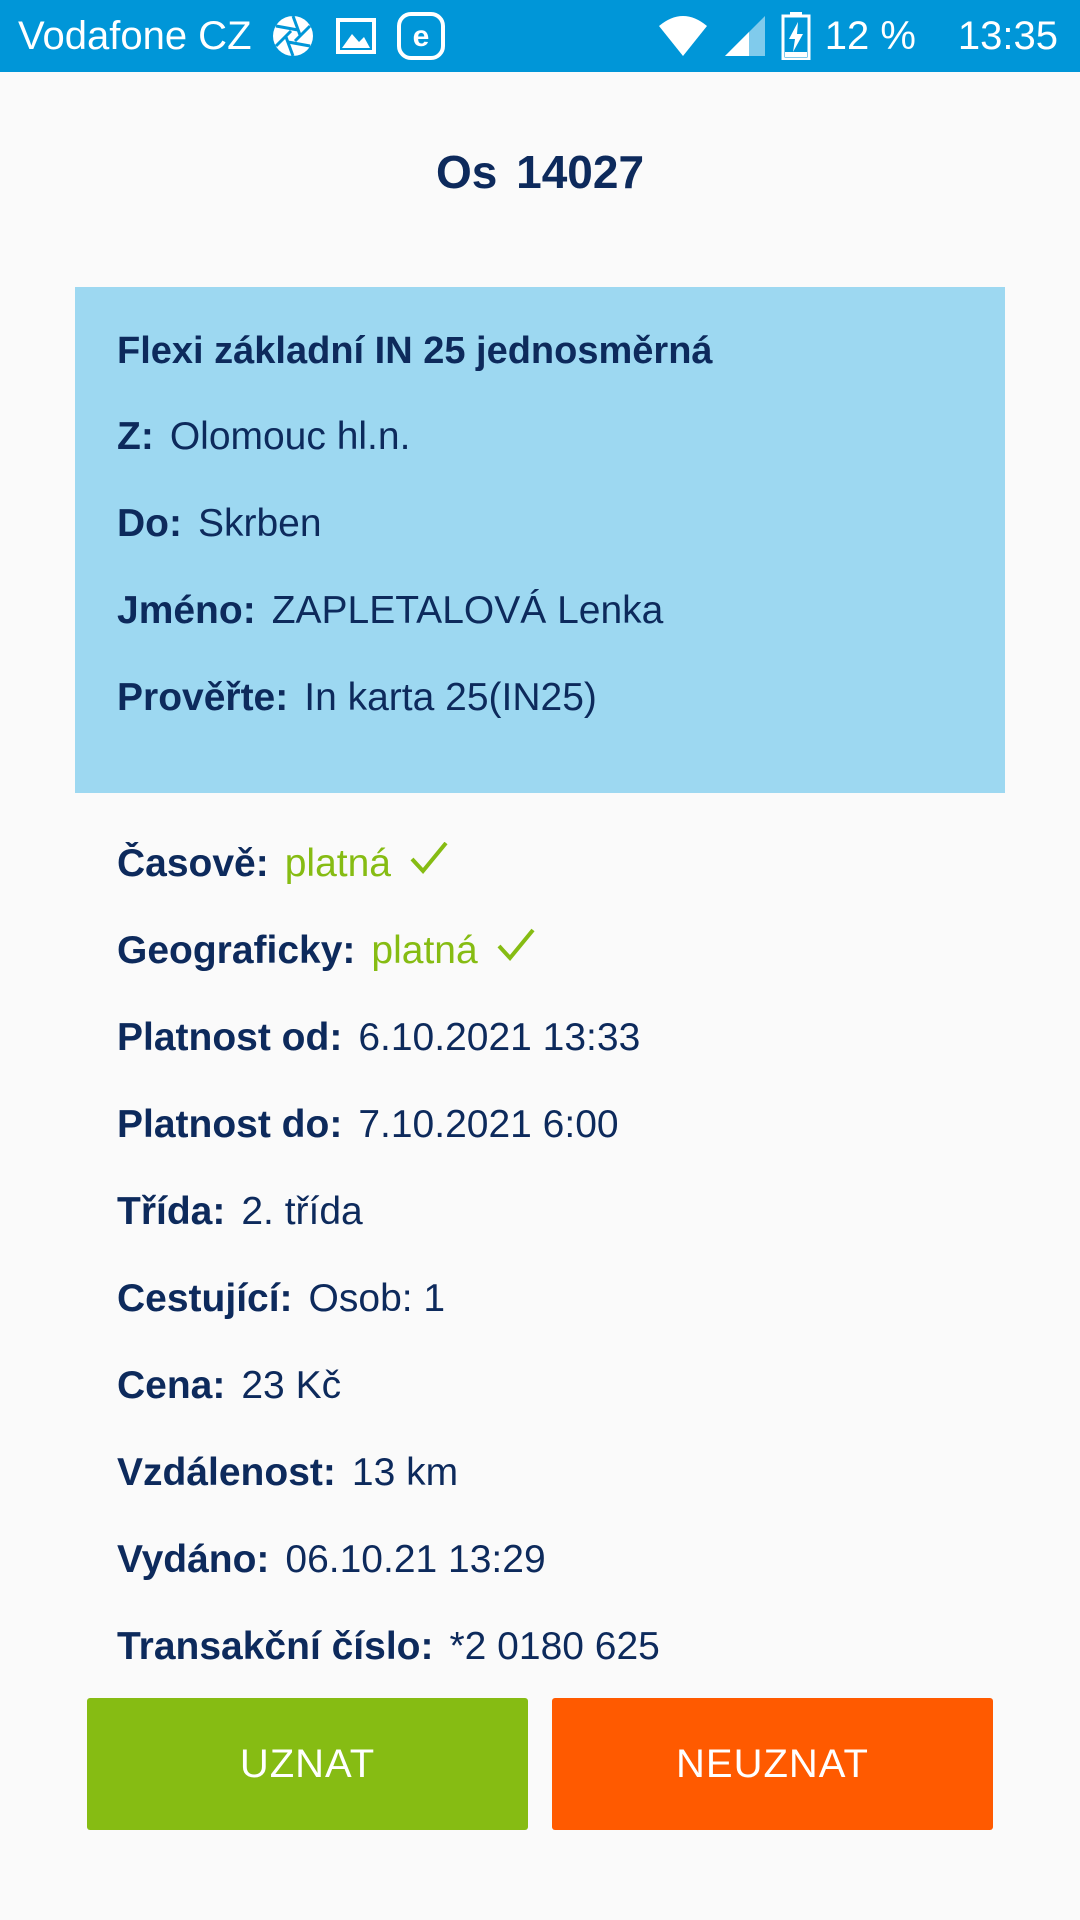 The image size is (1080, 1920). Describe the element at coordinates (683, 36) in the screenshot. I see `wifi-icon` at that location.